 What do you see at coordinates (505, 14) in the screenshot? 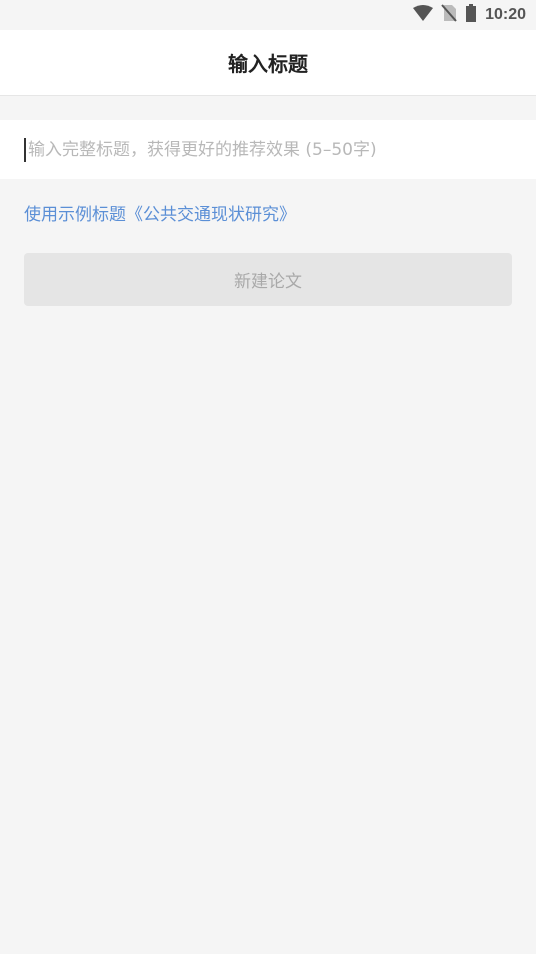
I see `status-time: 10:20` at bounding box center [505, 14].